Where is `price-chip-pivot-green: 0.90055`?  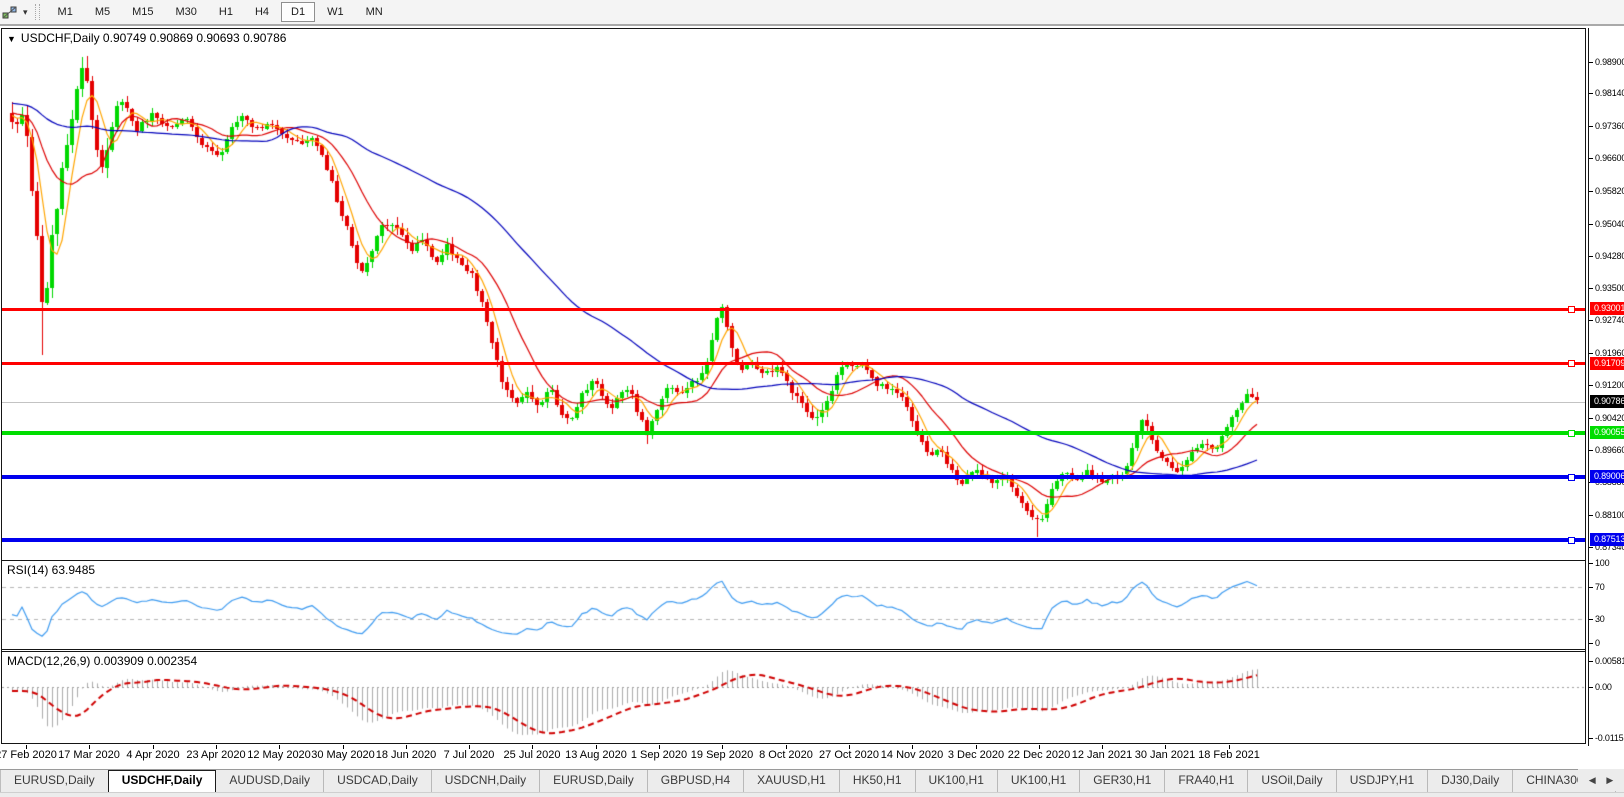 price-chip-pivot-green: 0.90055 is located at coordinates (1607, 432).